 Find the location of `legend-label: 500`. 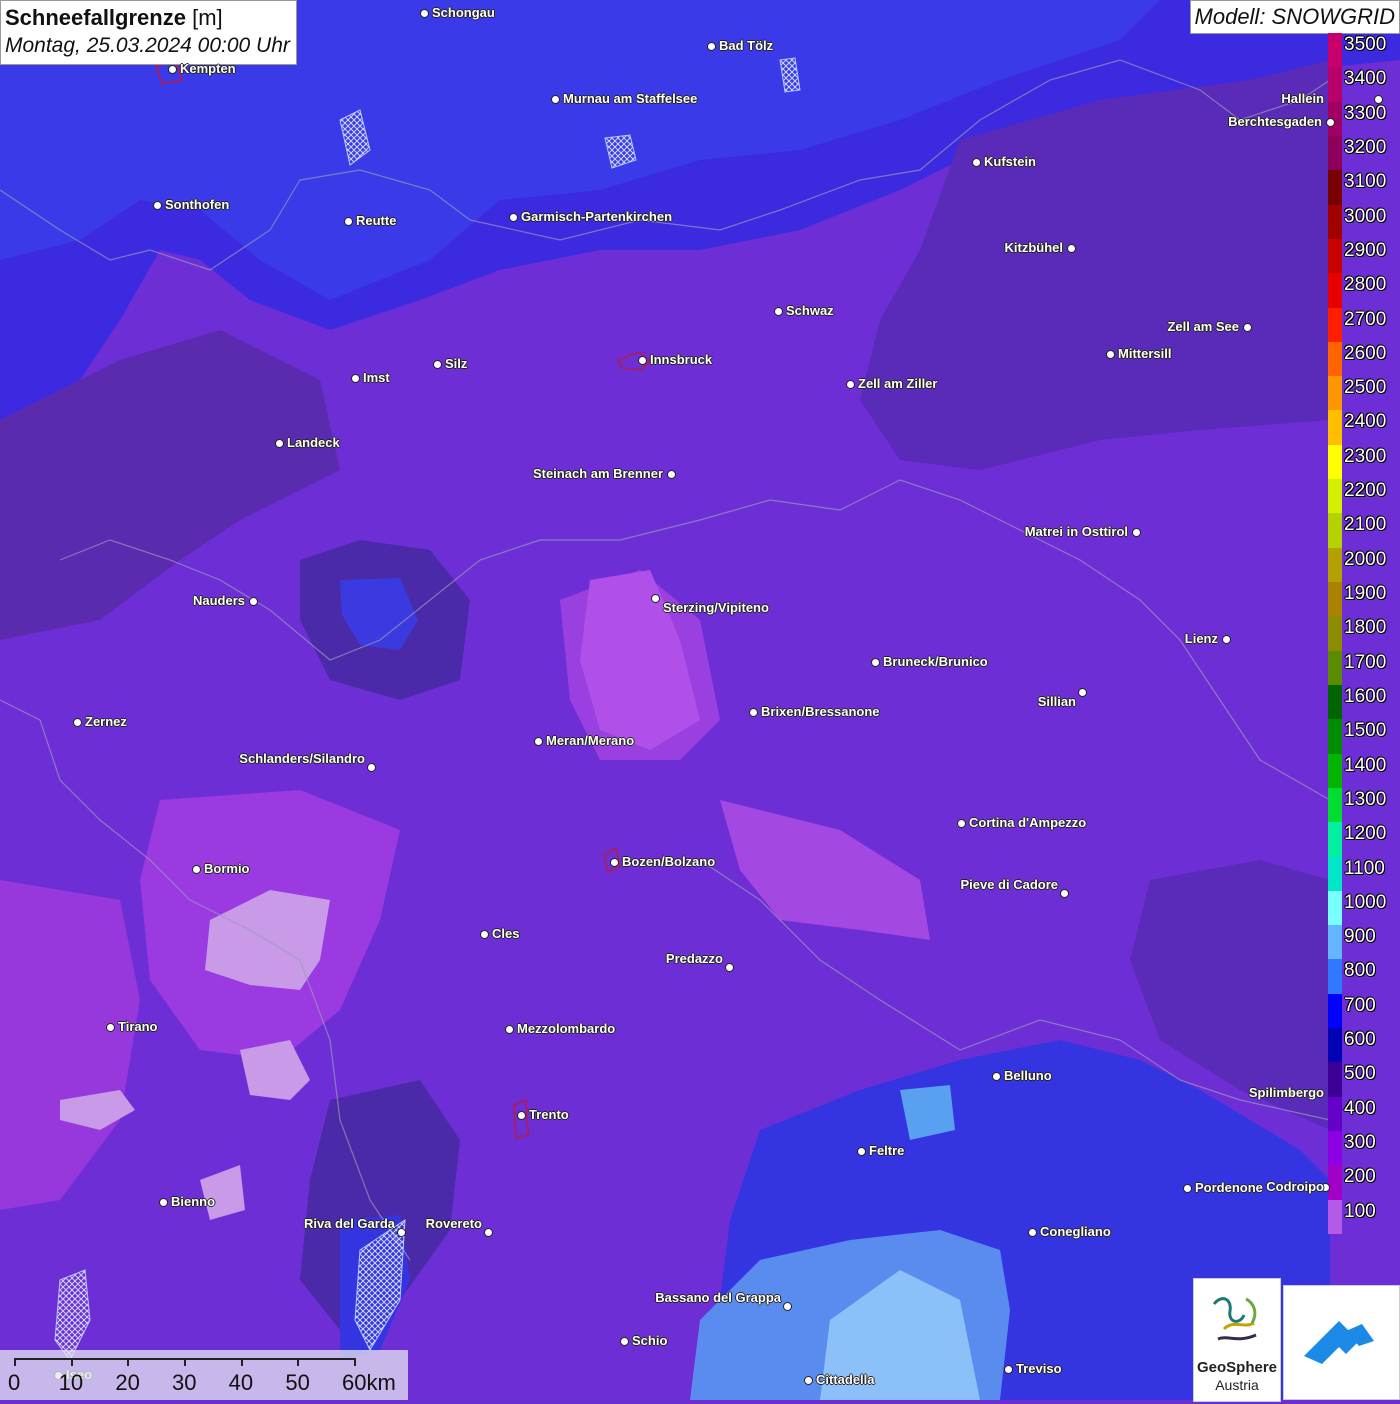

legend-label: 500 is located at coordinates (1360, 1074).